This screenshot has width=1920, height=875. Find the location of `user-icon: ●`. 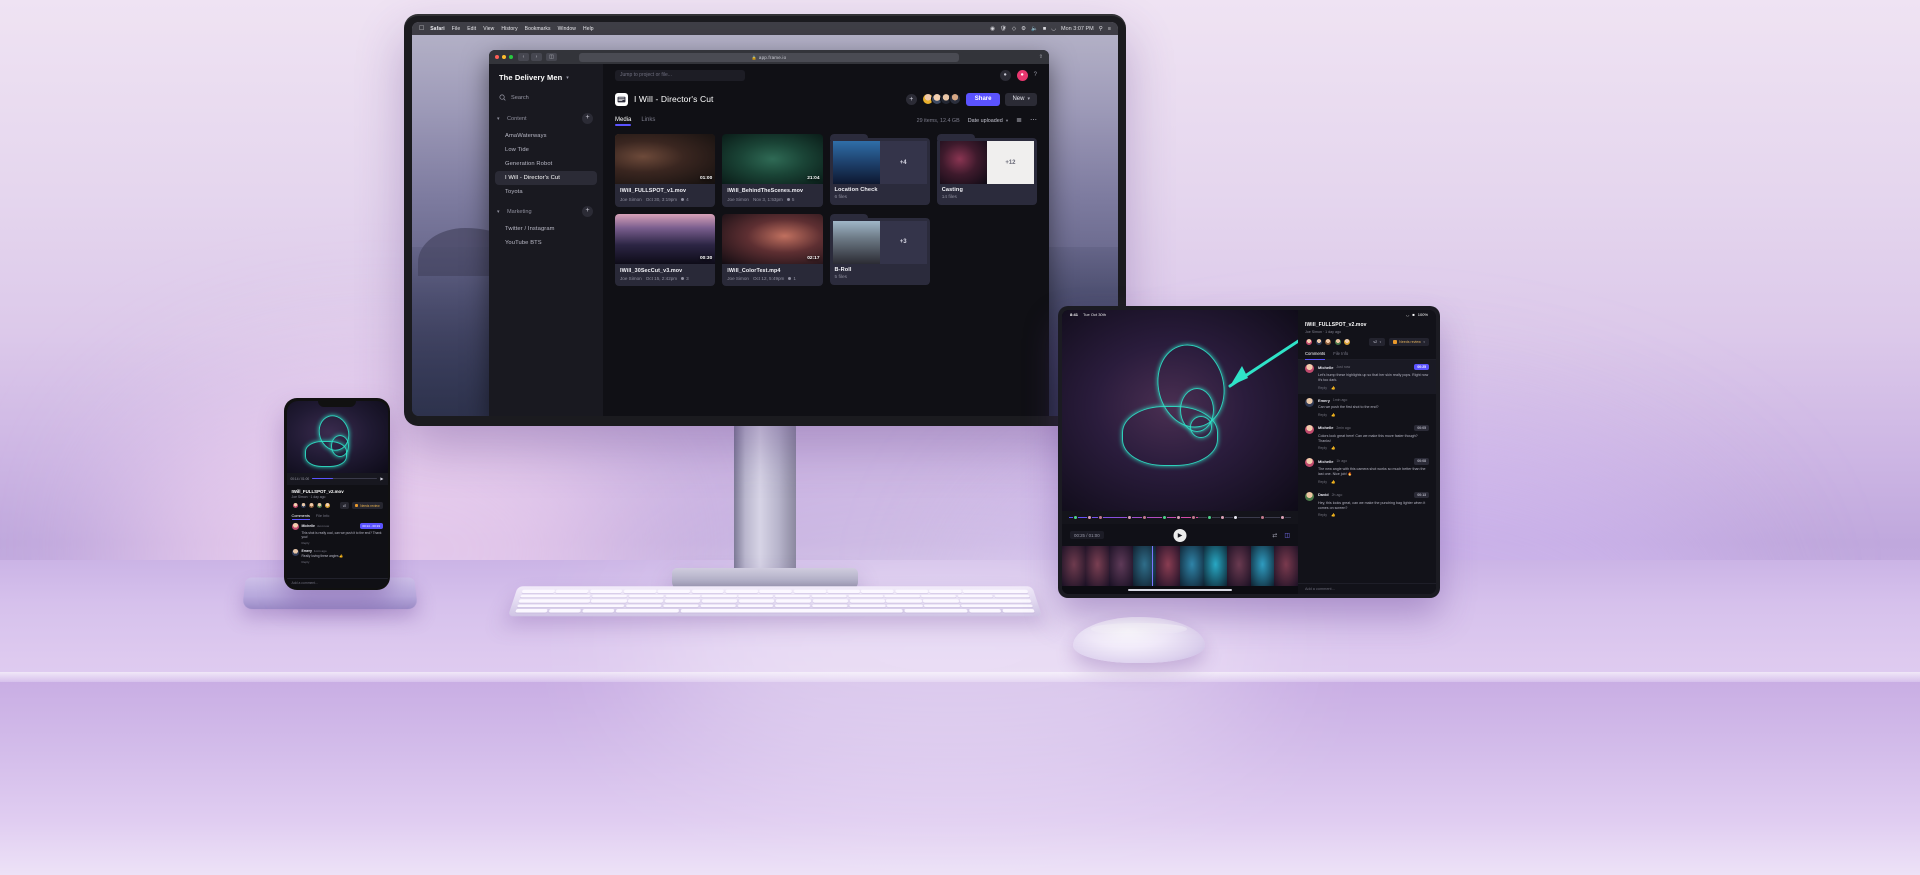

user-icon: ● is located at coordinates (1005, 75).